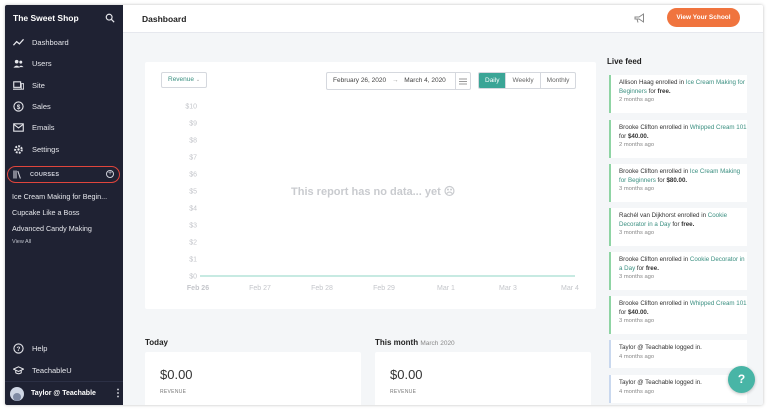 The height and width of the screenshot is (411, 768). I want to click on users-icon, so click(18, 64).